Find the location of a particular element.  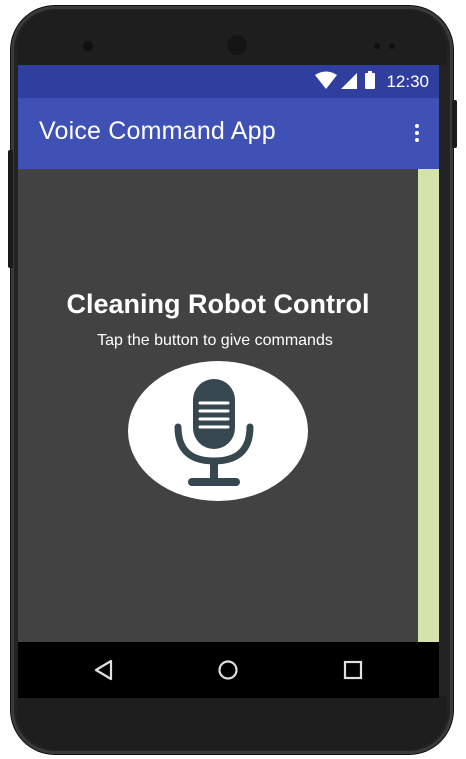

signal-icon is located at coordinates (349, 81).